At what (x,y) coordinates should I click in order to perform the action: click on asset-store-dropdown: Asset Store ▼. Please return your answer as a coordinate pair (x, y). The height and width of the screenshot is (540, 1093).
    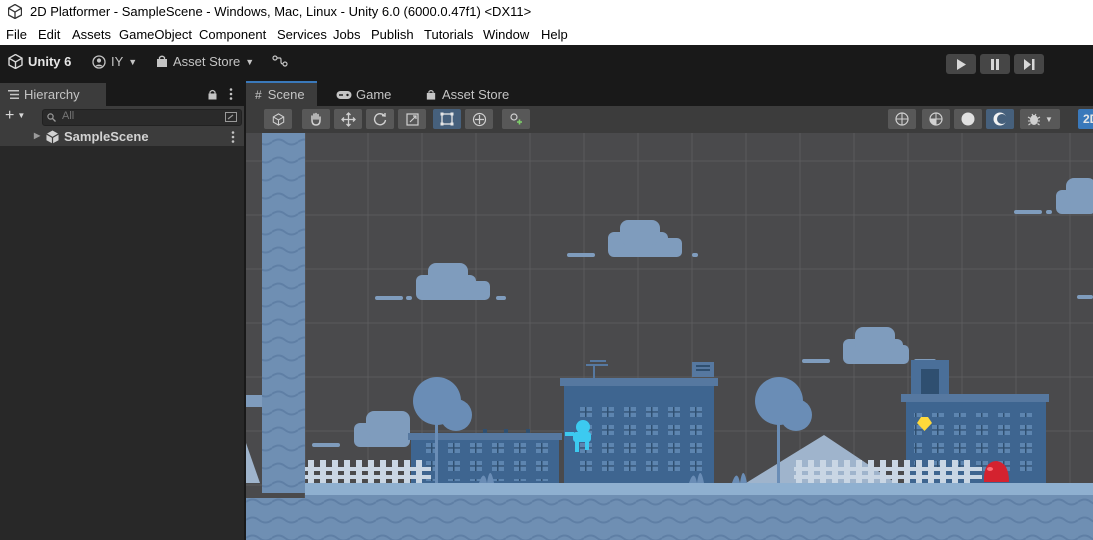
    Looking at the image, I should click on (205, 61).